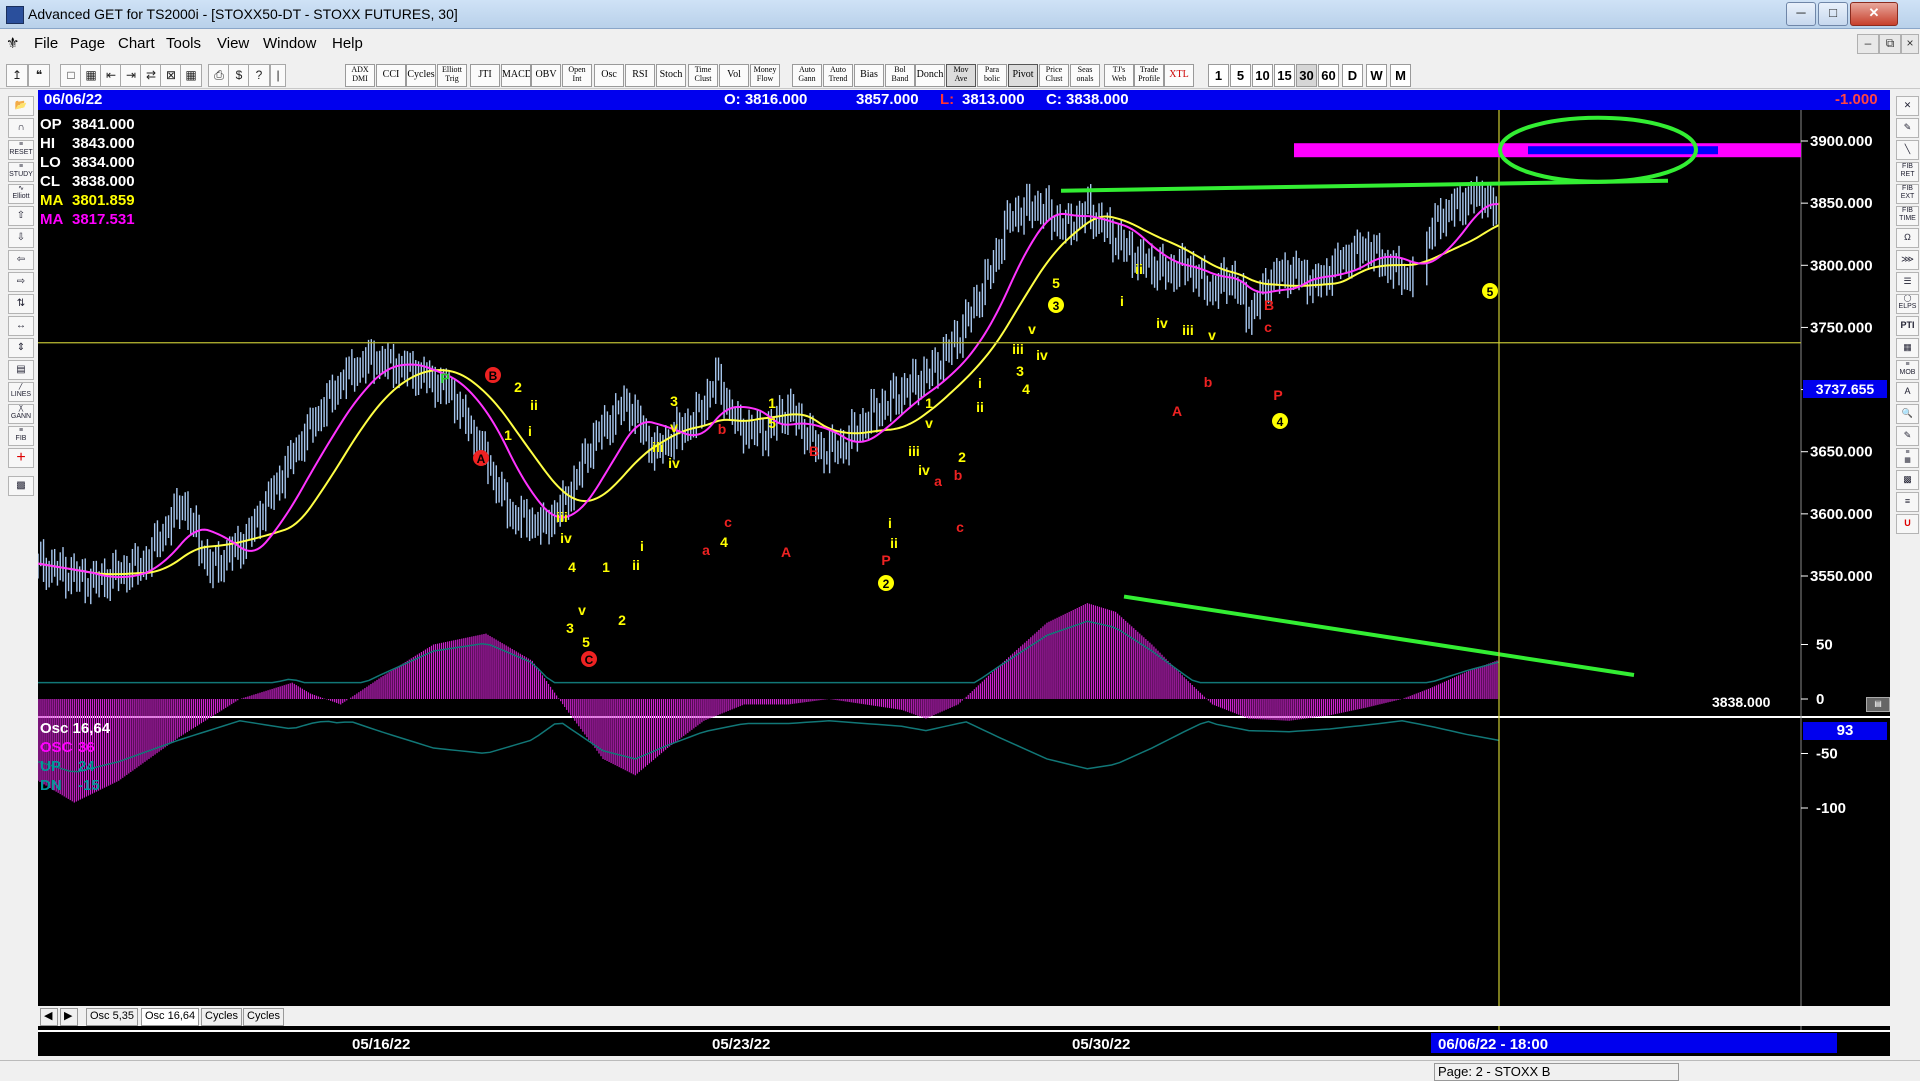 The width and height of the screenshot is (1920, 1081). What do you see at coordinates (21, 304) in the screenshot?
I see `compress-icon: ⇅` at bounding box center [21, 304].